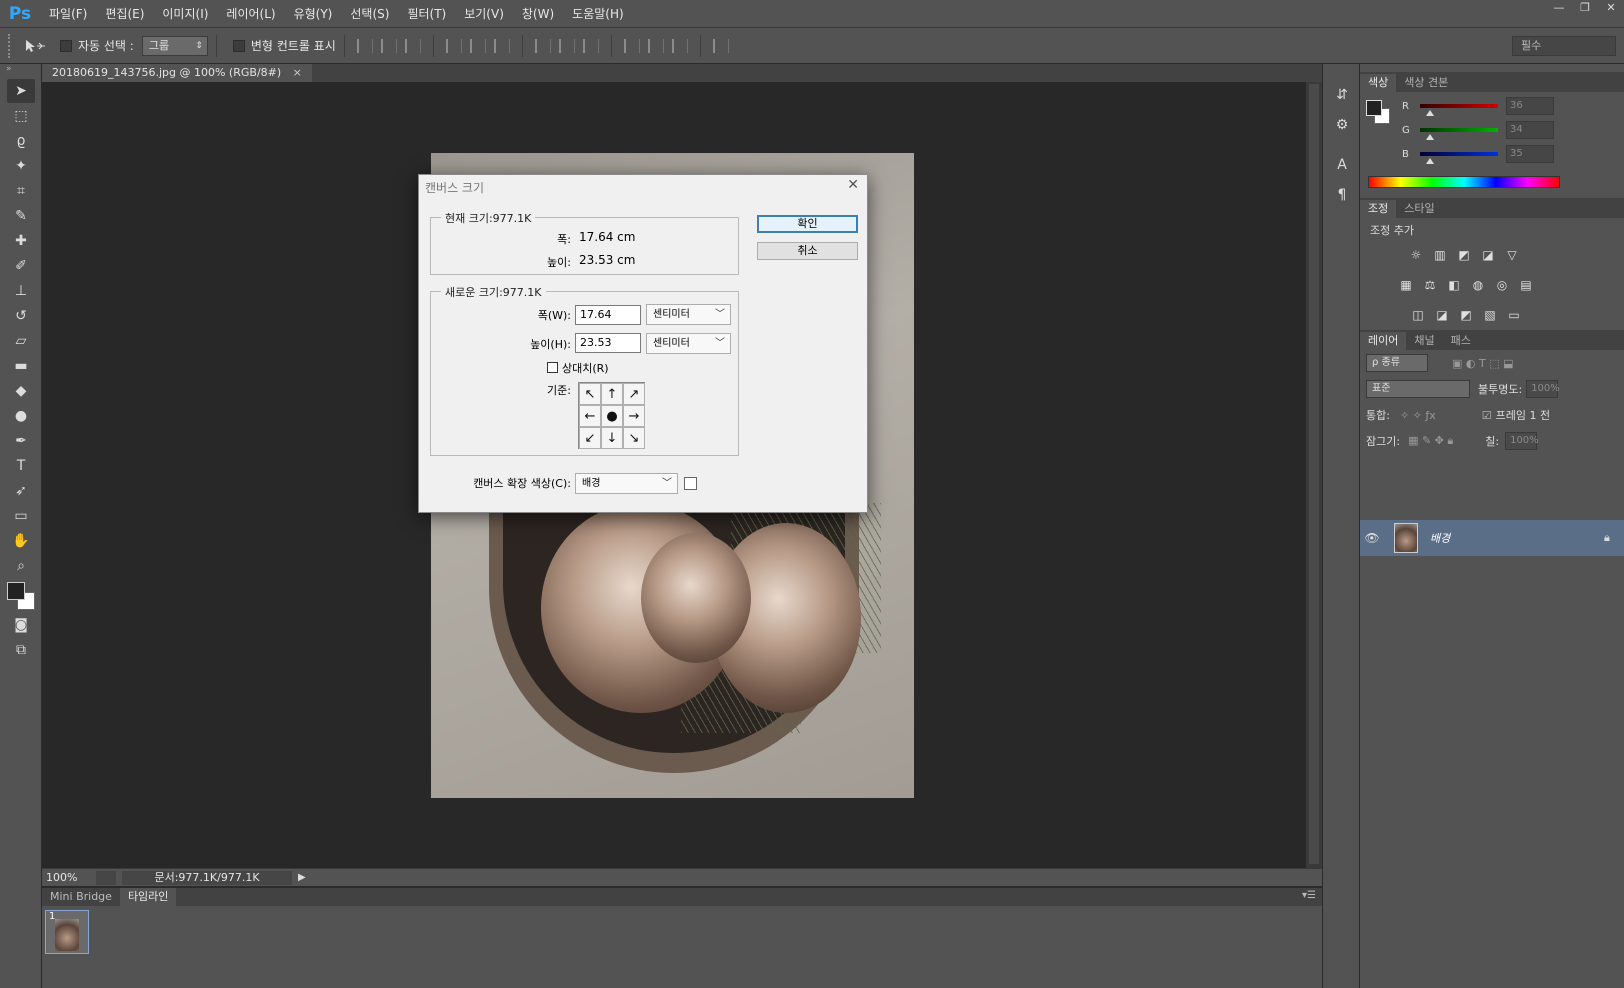  What do you see at coordinates (68, 14) in the screenshot?
I see `menu-file: 파일(F)` at bounding box center [68, 14].